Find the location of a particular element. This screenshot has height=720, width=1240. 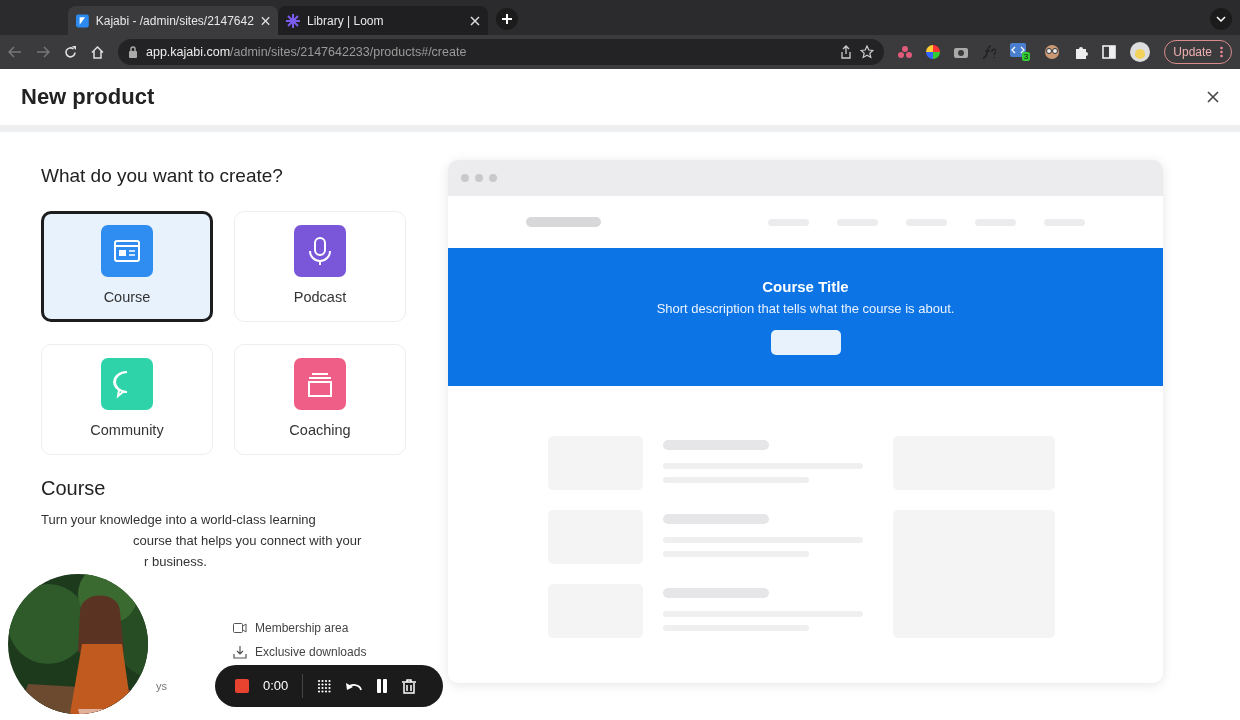

app-logo-icon is located at coordinates (82, 20).